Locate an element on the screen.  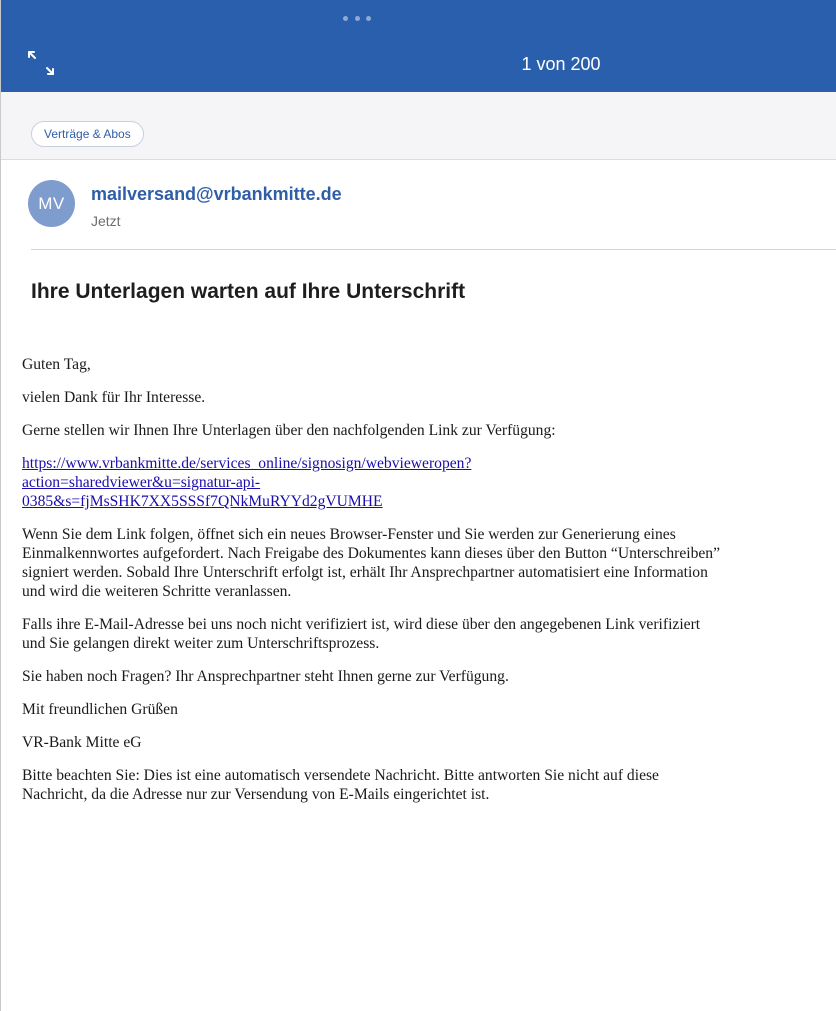
thanks-line: vielen Dank für Ihr Interesse. is located at coordinates (114, 397).